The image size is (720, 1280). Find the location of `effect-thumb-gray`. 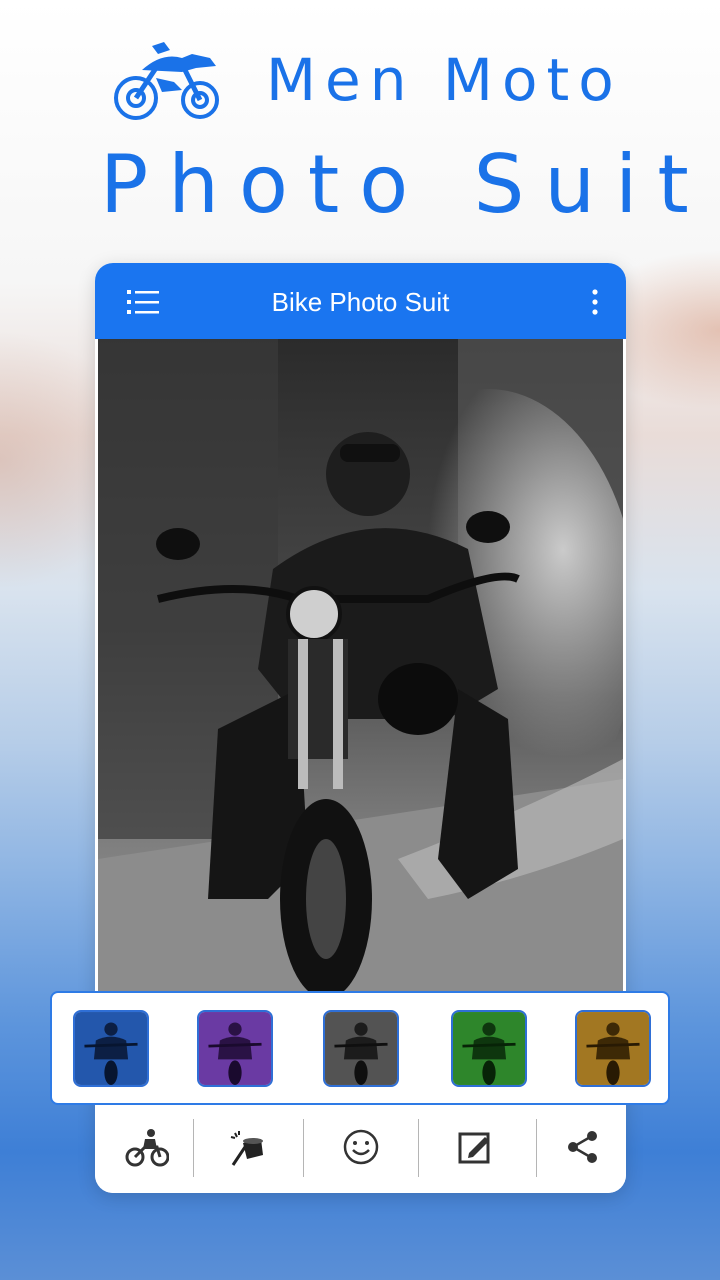

effect-thumb-gray is located at coordinates (361, 1048).